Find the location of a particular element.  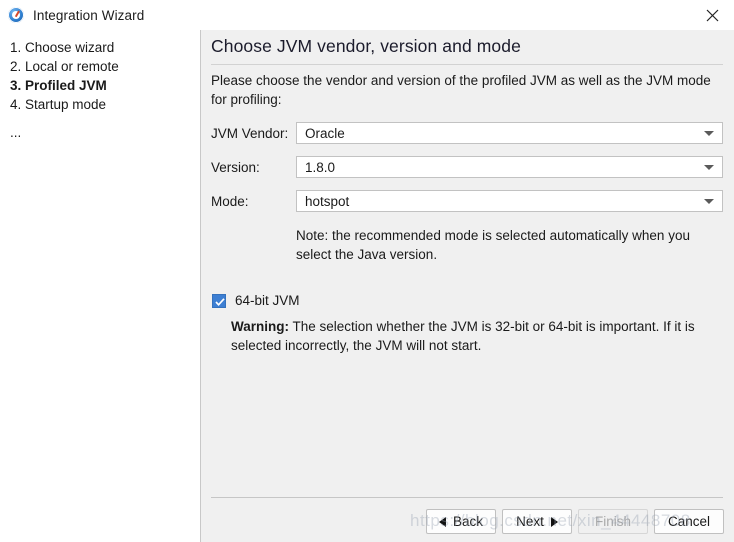

form-row-jvm-vendor: JVM Vendor: Oracle is located at coordinates (467, 133).